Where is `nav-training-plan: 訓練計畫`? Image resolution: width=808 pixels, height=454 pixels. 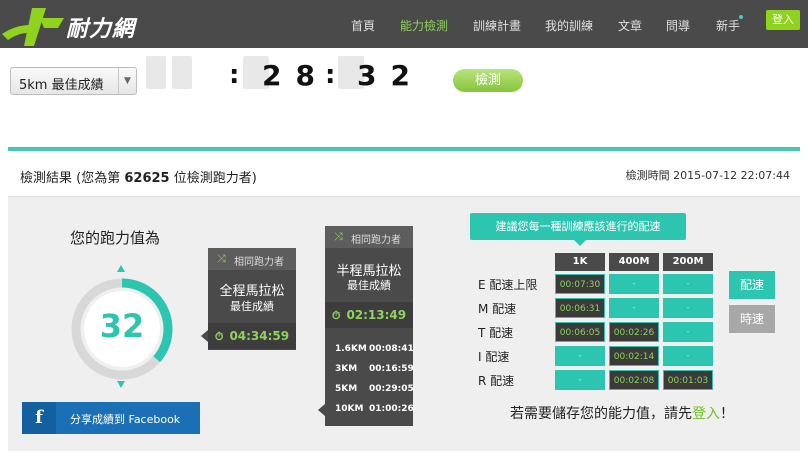 nav-training-plan: 訓練計畫 is located at coordinates (497, 25).